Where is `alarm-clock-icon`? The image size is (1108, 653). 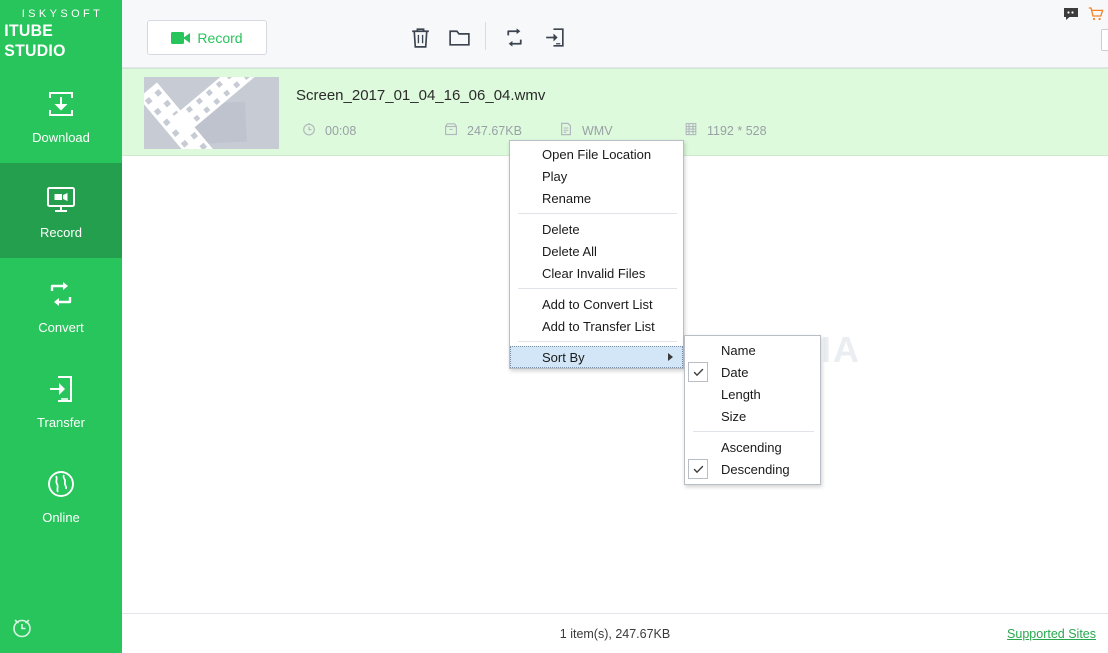 alarm-clock-icon is located at coordinates (22, 629).